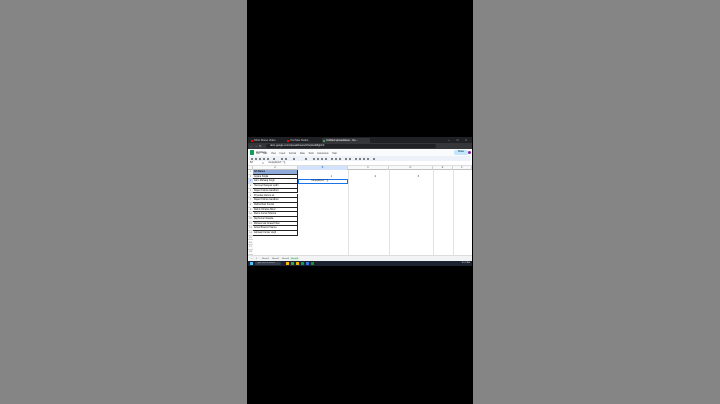 The width and height of the screenshot is (720, 404). What do you see at coordinates (469, 152) in the screenshot?
I see `avatar` at bounding box center [469, 152].